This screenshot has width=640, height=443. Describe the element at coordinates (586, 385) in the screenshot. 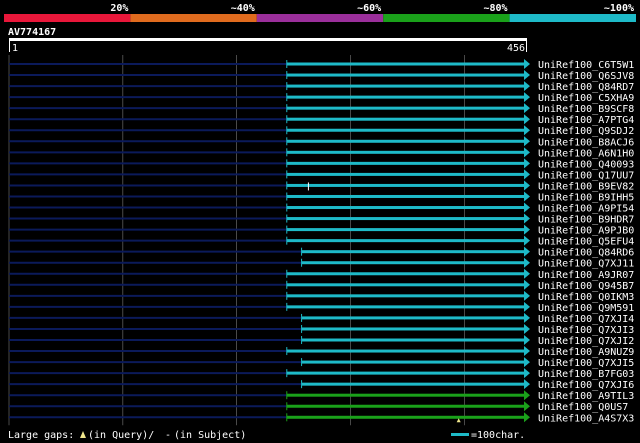

I see `hit-label: UniRef100_Q7XJI6` at that location.